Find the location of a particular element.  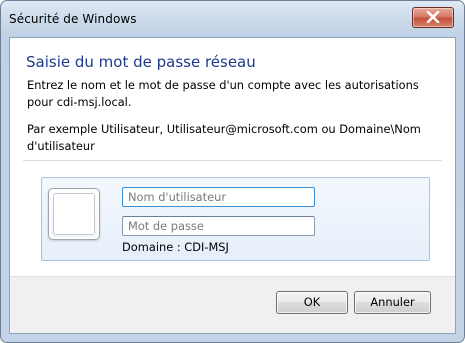

user-tile-icon is located at coordinates (74, 214).